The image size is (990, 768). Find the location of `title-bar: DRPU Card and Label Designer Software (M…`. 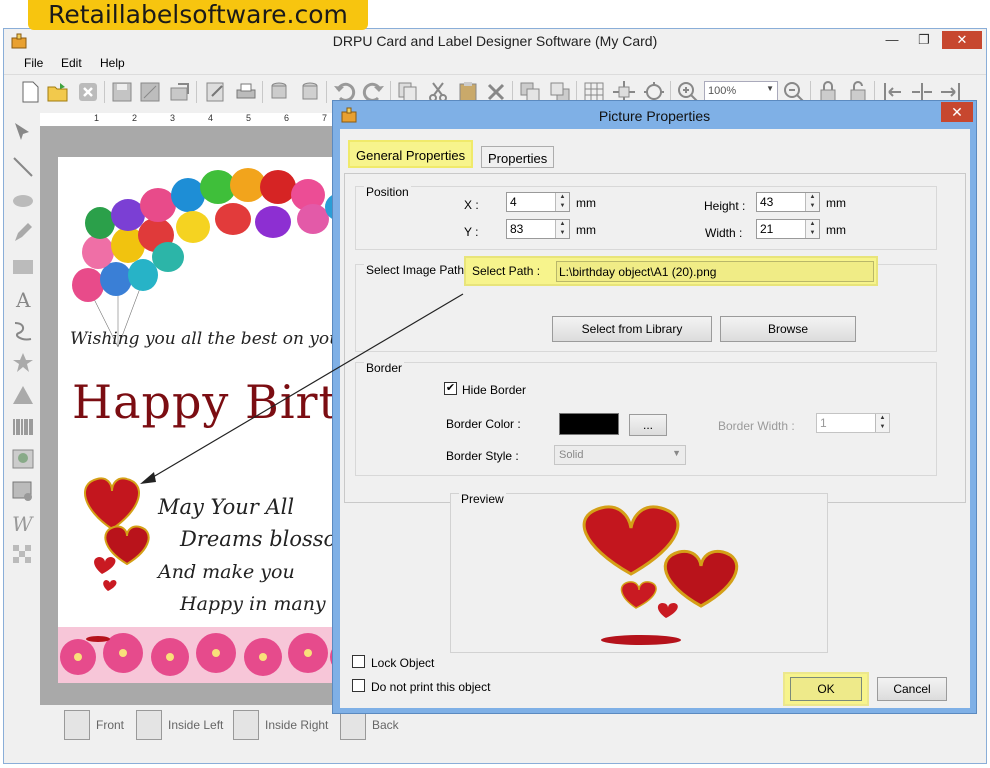

title-bar: DRPU Card and Label Designer Software (M… is located at coordinates (495, 41).